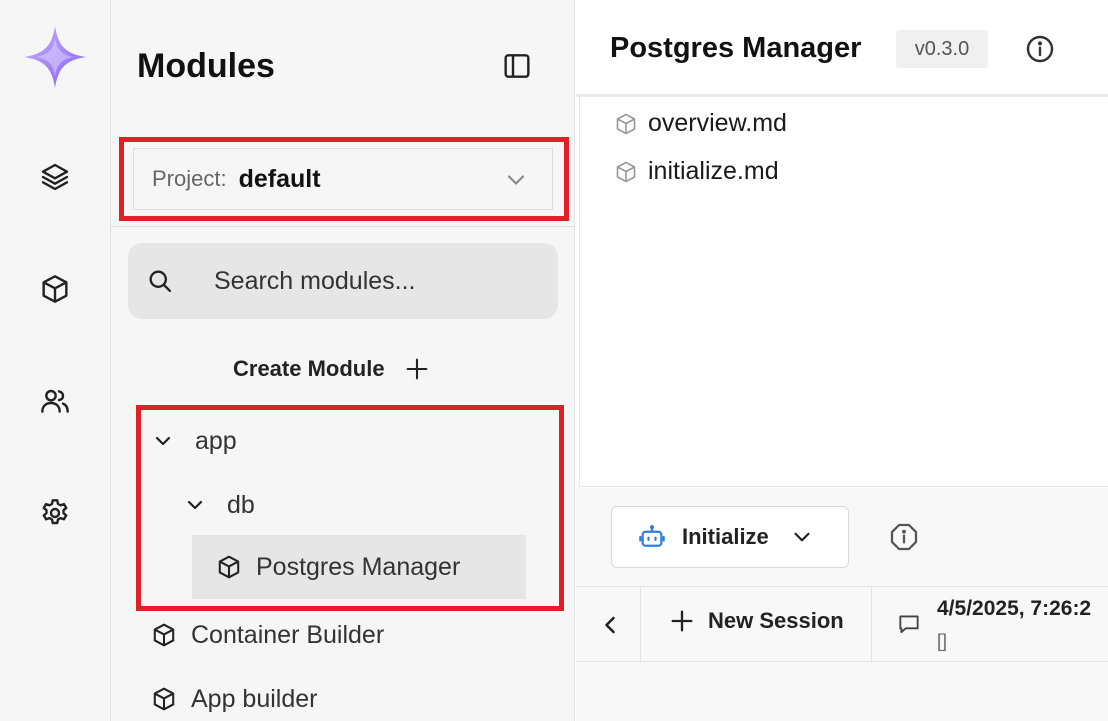 Image resolution: width=1108 pixels, height=721 pixels. What do you see at coordinates (343, 179) in the screenshot?
I see `project-select: Project: default` at bounding box center [343, 179].